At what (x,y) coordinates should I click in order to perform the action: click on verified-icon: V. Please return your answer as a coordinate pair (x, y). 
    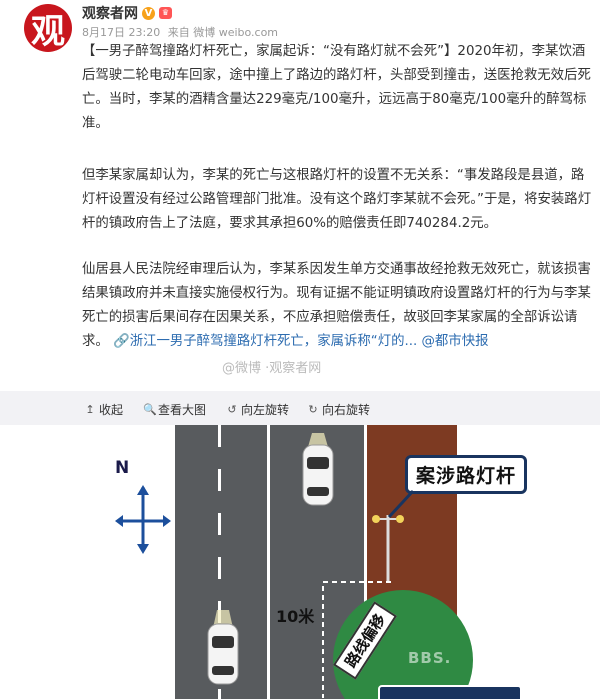
    Looking at the image, I should click on (148, 13).